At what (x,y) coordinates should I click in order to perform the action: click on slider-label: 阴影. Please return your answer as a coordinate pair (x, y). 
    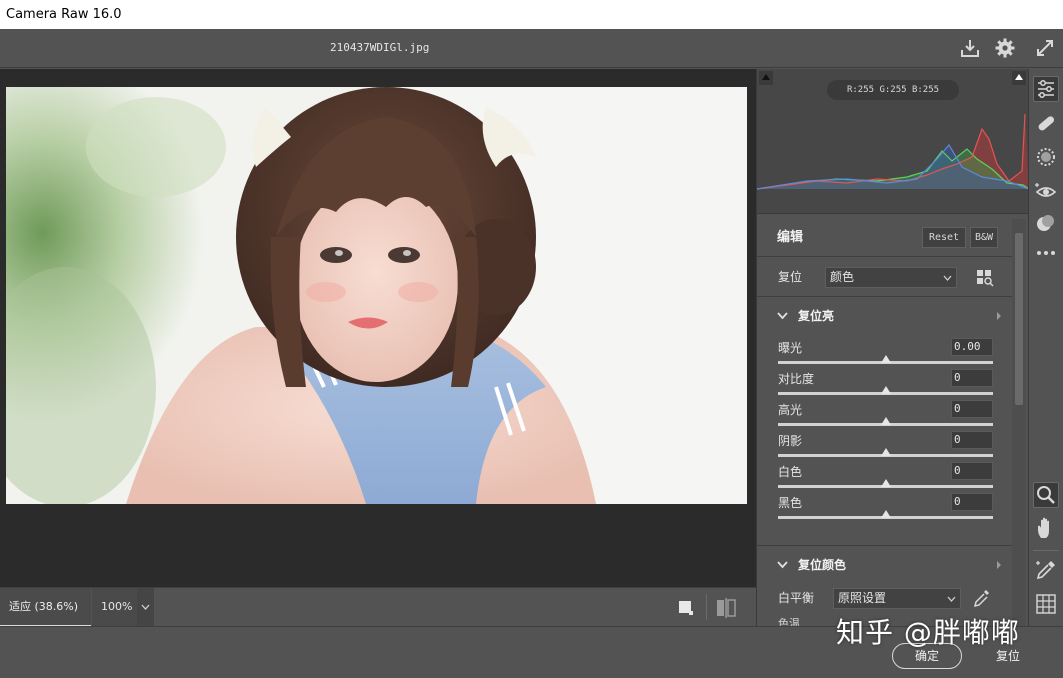
    Looking at the image, I should click on (790, 441).